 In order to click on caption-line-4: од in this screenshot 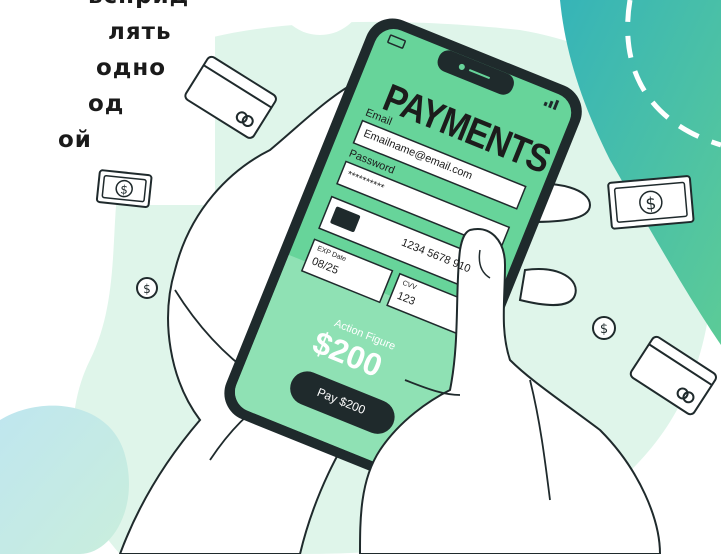, I will do `click(106, 104)`.